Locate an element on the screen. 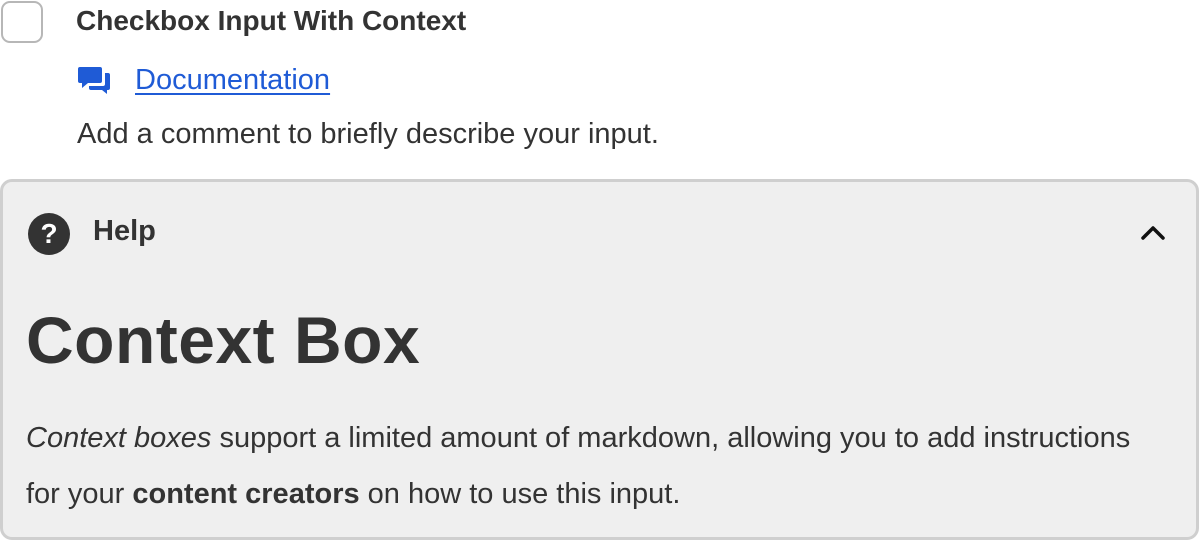 This screenshot has width=1200, height=542. context-emphasis: Context boxes is located at coordinates (119, 438).